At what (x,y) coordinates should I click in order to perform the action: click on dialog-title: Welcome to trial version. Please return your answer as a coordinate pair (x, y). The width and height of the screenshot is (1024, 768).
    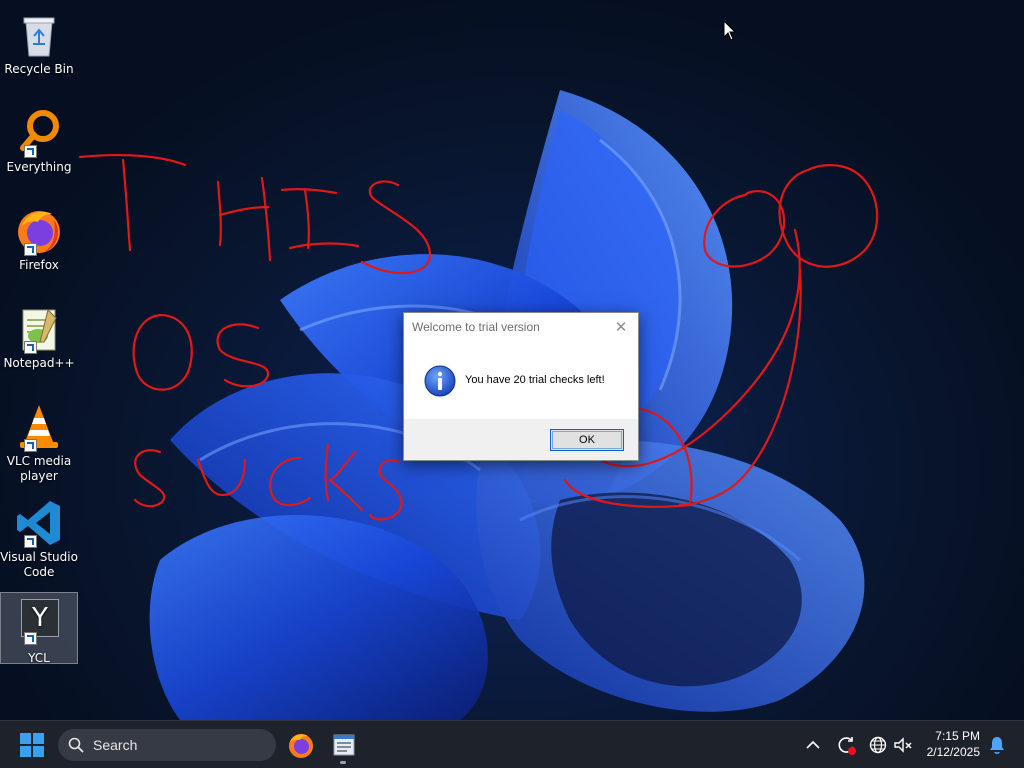
    Looking at the image, I should click on (476, 327).